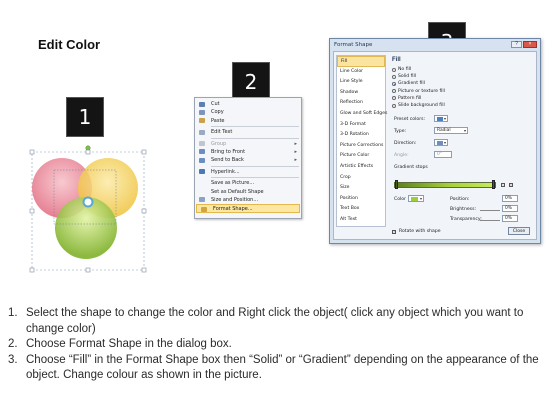 Image resolution: width=560 pixels, height=420 pixels. What do you see at coordinates (218, 120) in the screenshot?
I see `menu-item-label: Paste` at bounding box center [218, 120].